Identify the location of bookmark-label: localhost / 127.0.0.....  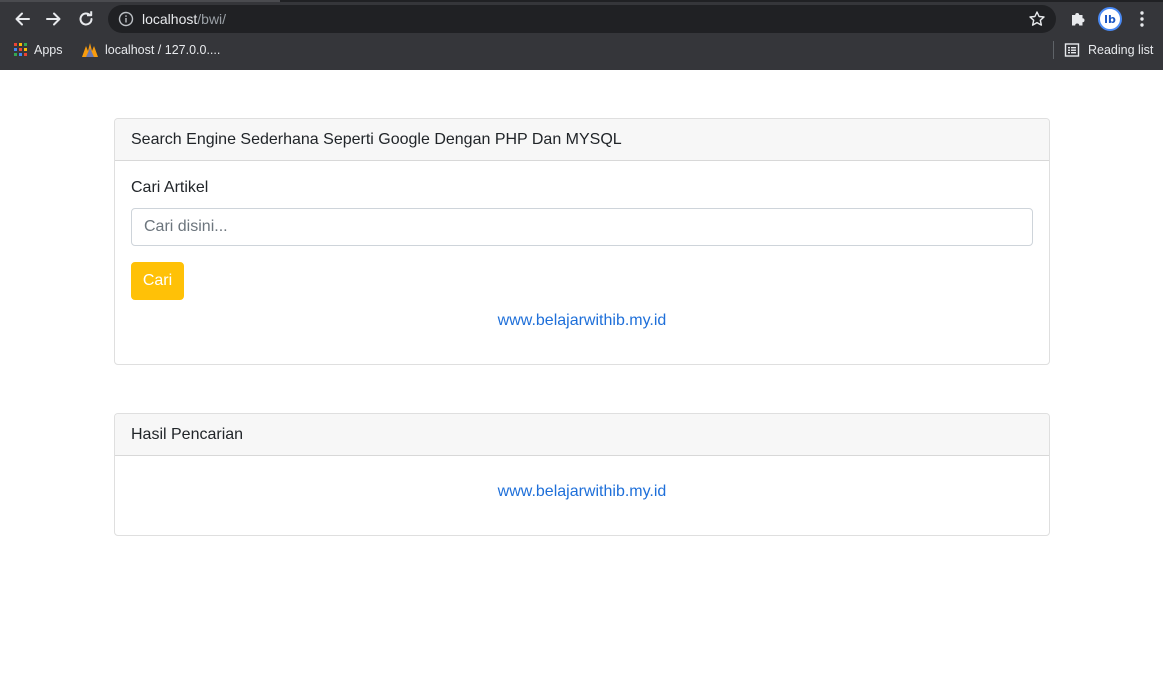
(163, 50).